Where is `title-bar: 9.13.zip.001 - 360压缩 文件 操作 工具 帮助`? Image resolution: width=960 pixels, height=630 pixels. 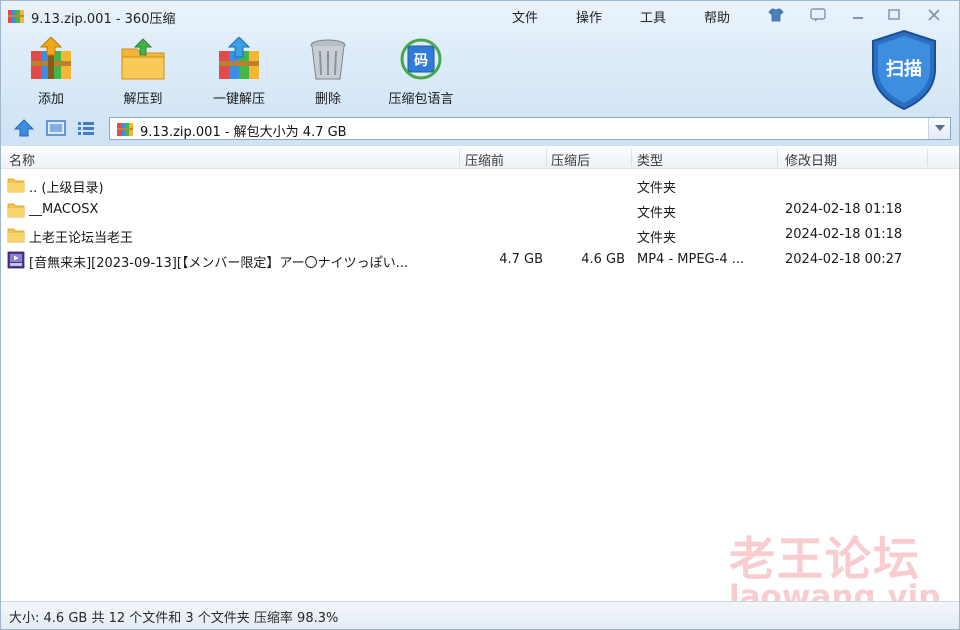 title-bar: 9.13.zip.001 - 360压缩 文件 操作 工具 帮助 is located at coordinates (480, 16).